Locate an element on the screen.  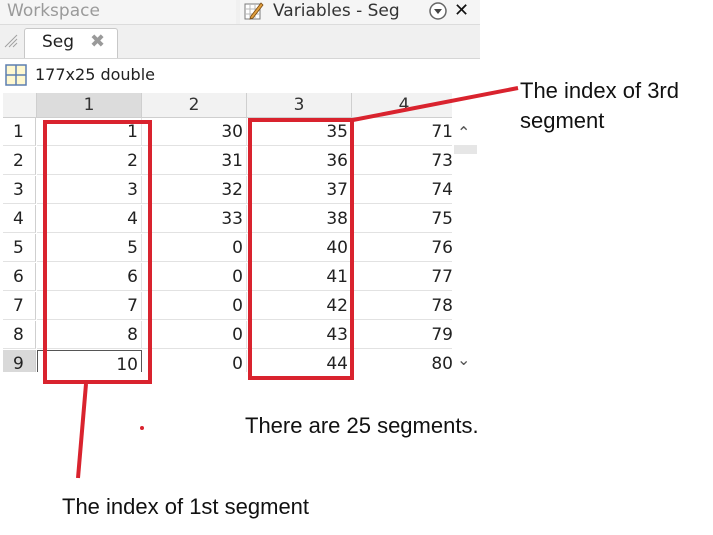
annotation-dot is located at coordinates (142, 428).